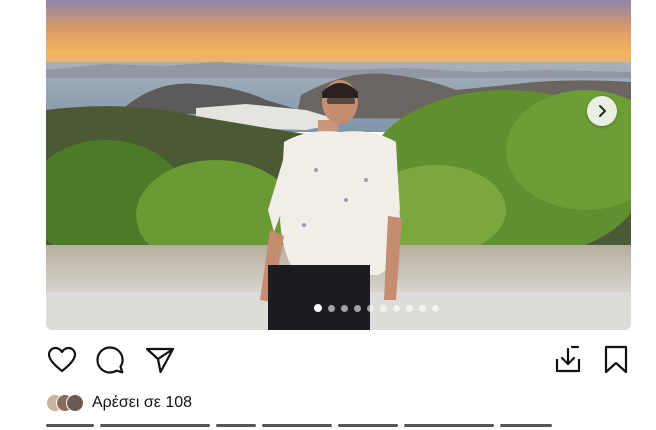 The width and height of the screenshot is (656, 430). What do you see at coordinates (376, 308) in the screenshot?
I see `carousel-indicator` at bounding box center [376, 308].